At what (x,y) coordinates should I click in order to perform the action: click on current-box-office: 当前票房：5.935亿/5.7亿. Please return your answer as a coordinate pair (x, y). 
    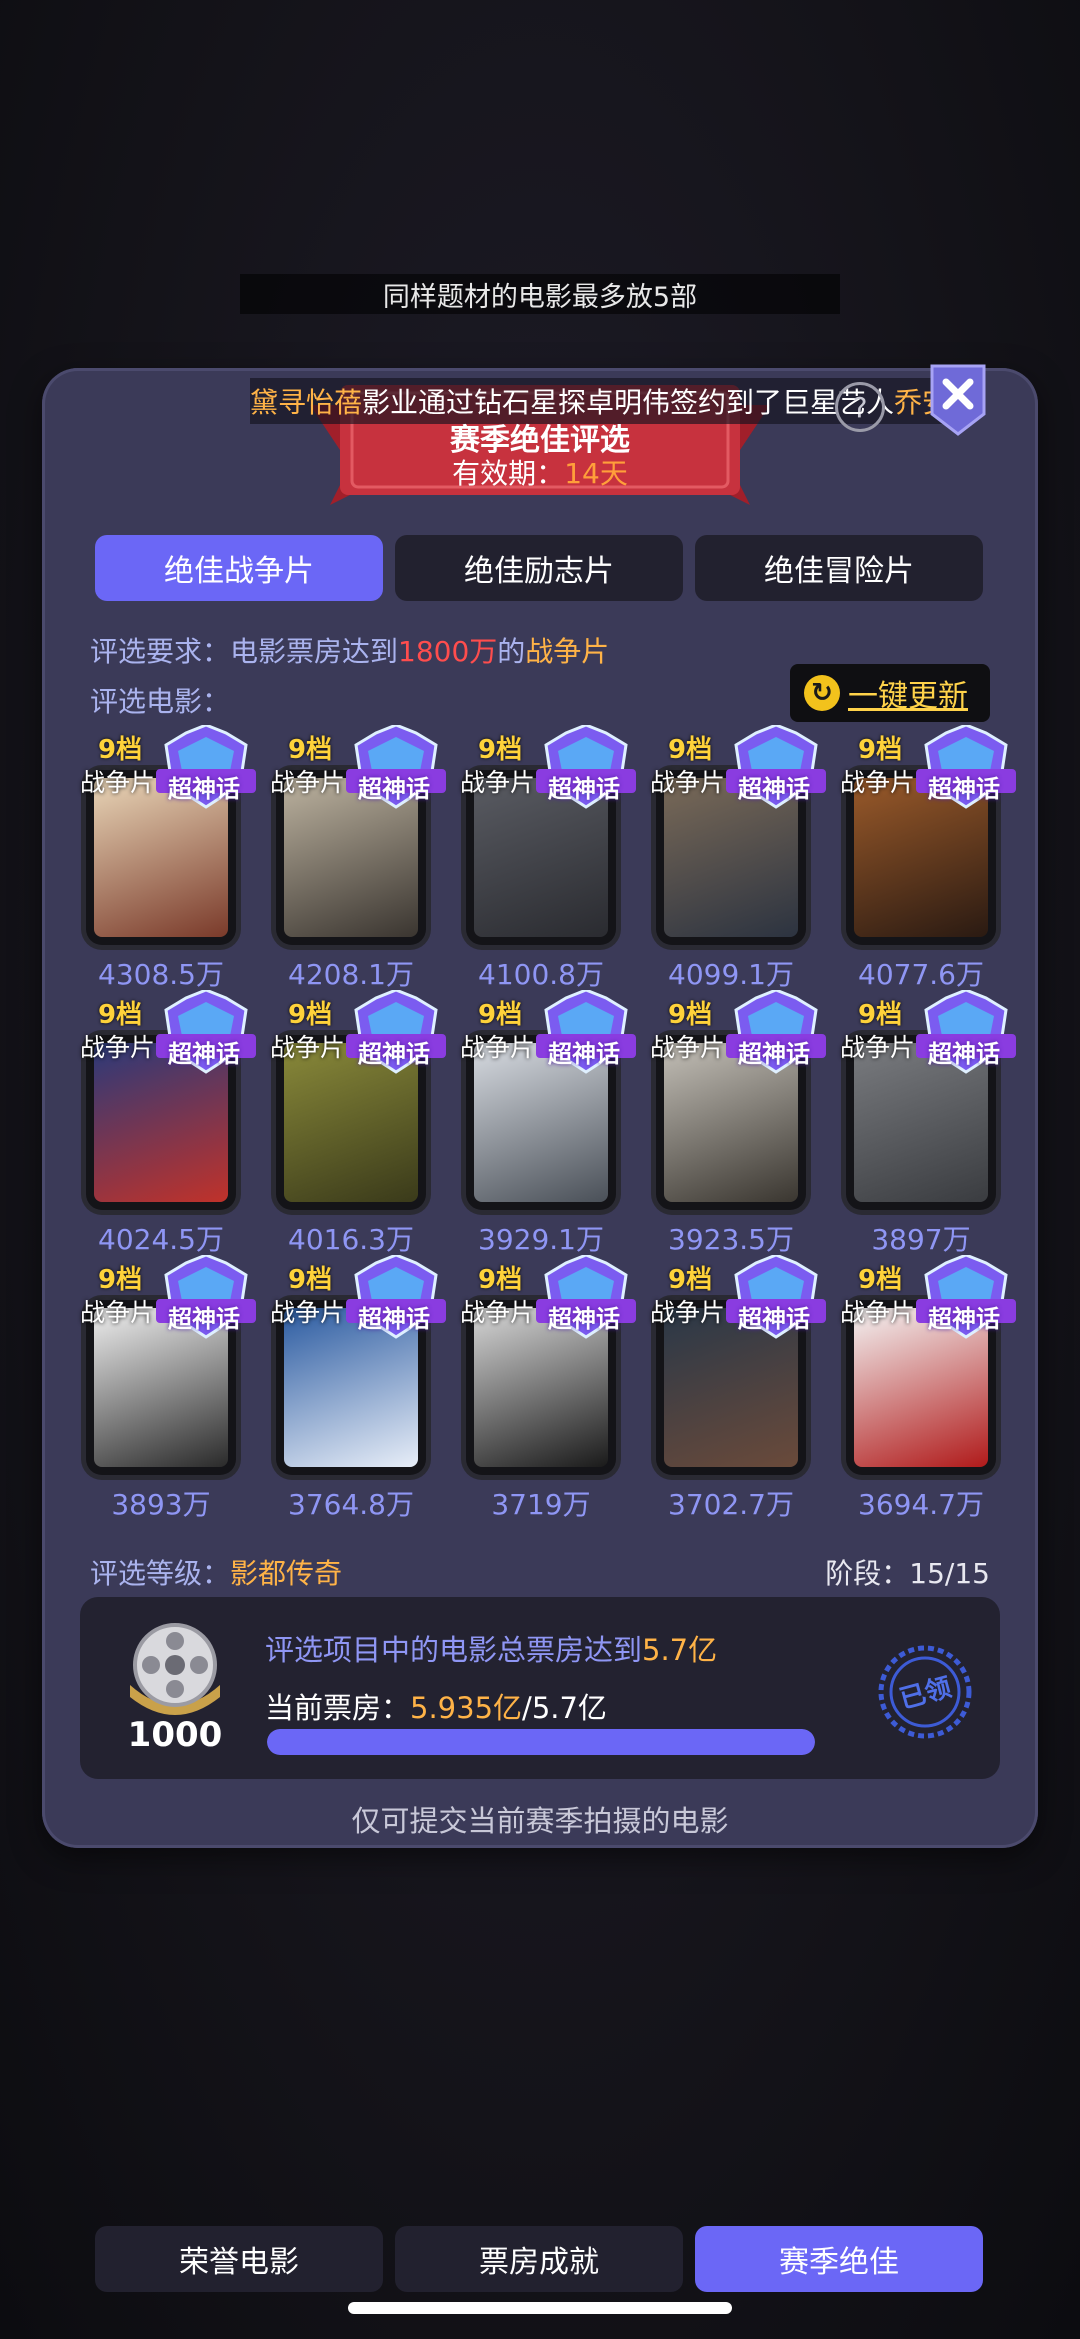
    Looking at the image, I should click on (436, 1706).